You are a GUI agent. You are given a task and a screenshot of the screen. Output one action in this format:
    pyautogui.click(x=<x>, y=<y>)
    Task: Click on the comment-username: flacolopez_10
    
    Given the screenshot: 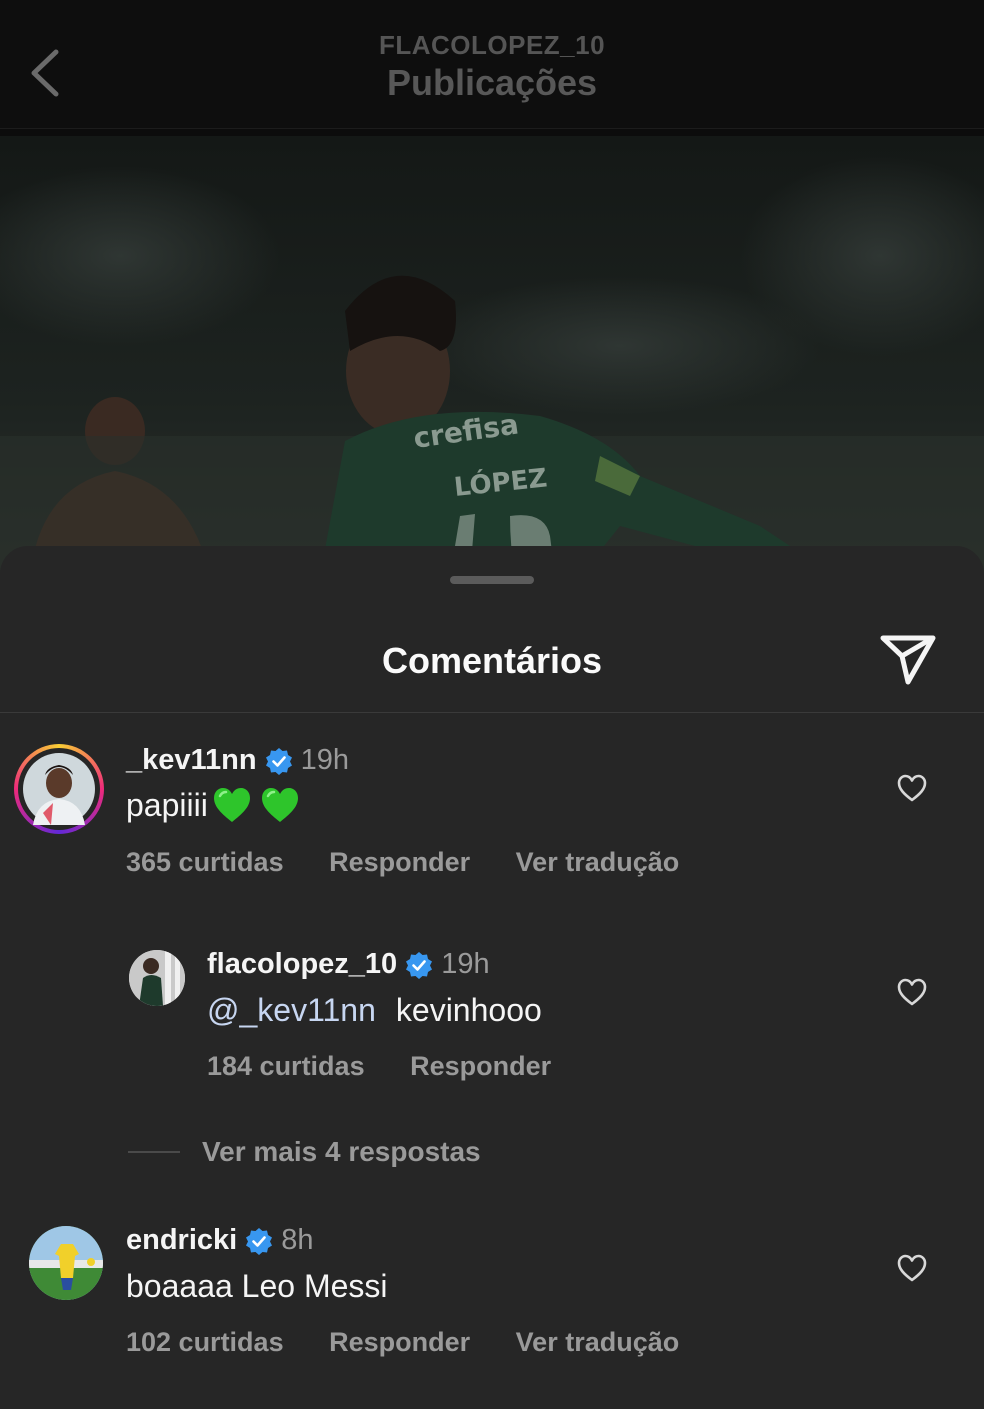 What is the action you would take?
    pyautogui.click(x=302, y=964)
    